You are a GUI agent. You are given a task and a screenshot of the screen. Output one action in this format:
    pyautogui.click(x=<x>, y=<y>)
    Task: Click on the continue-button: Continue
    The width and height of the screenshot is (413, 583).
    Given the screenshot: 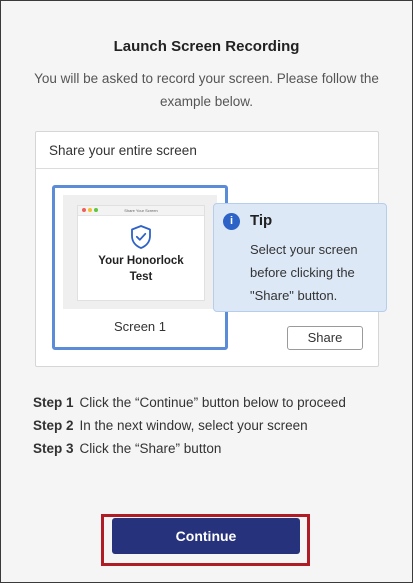 What is the action you would take?
    pyautogui.click(x=206, y=536)
    